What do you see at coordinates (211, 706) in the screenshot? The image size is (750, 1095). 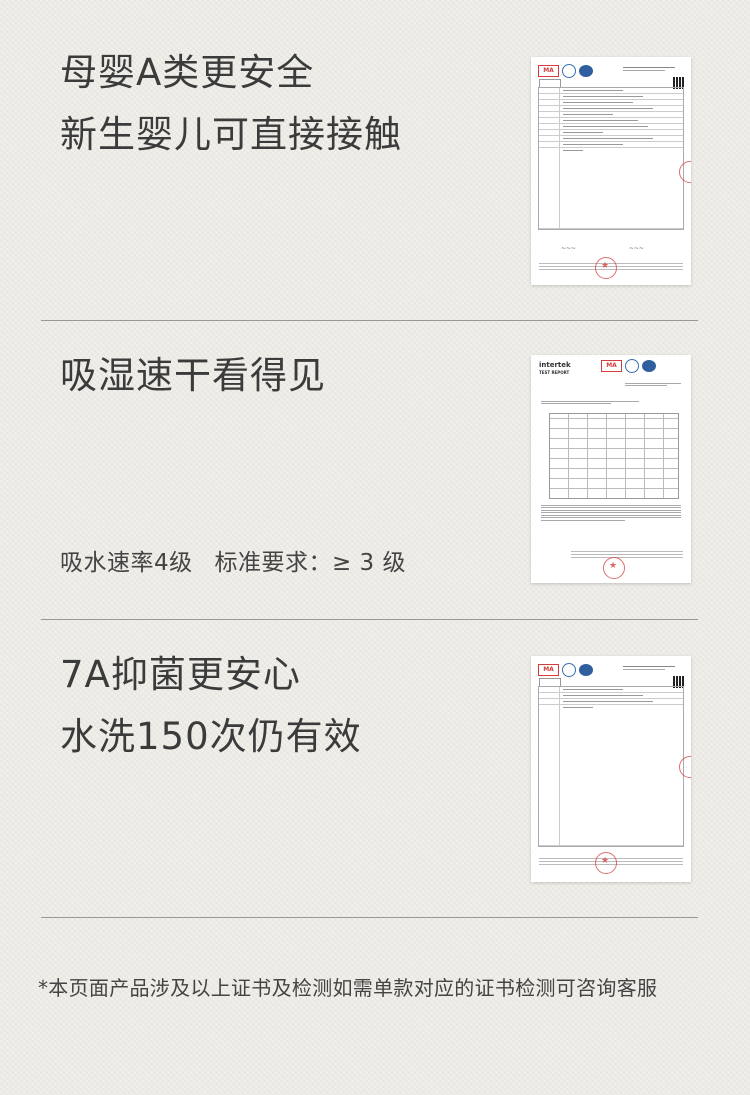 I see `headline: 7A抑菌更安心 水洗150次仍有效` at bounding box center [211, 706].